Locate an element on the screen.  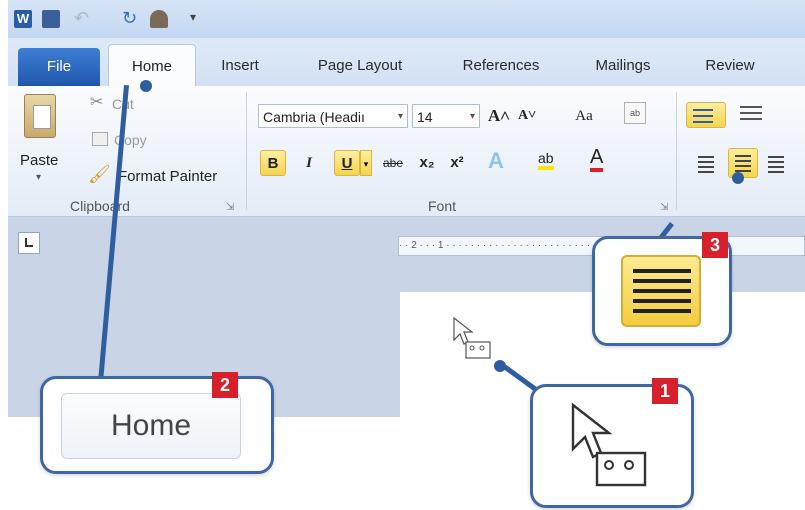
align-center-zoom-icon is located at coordinates (661, 291).